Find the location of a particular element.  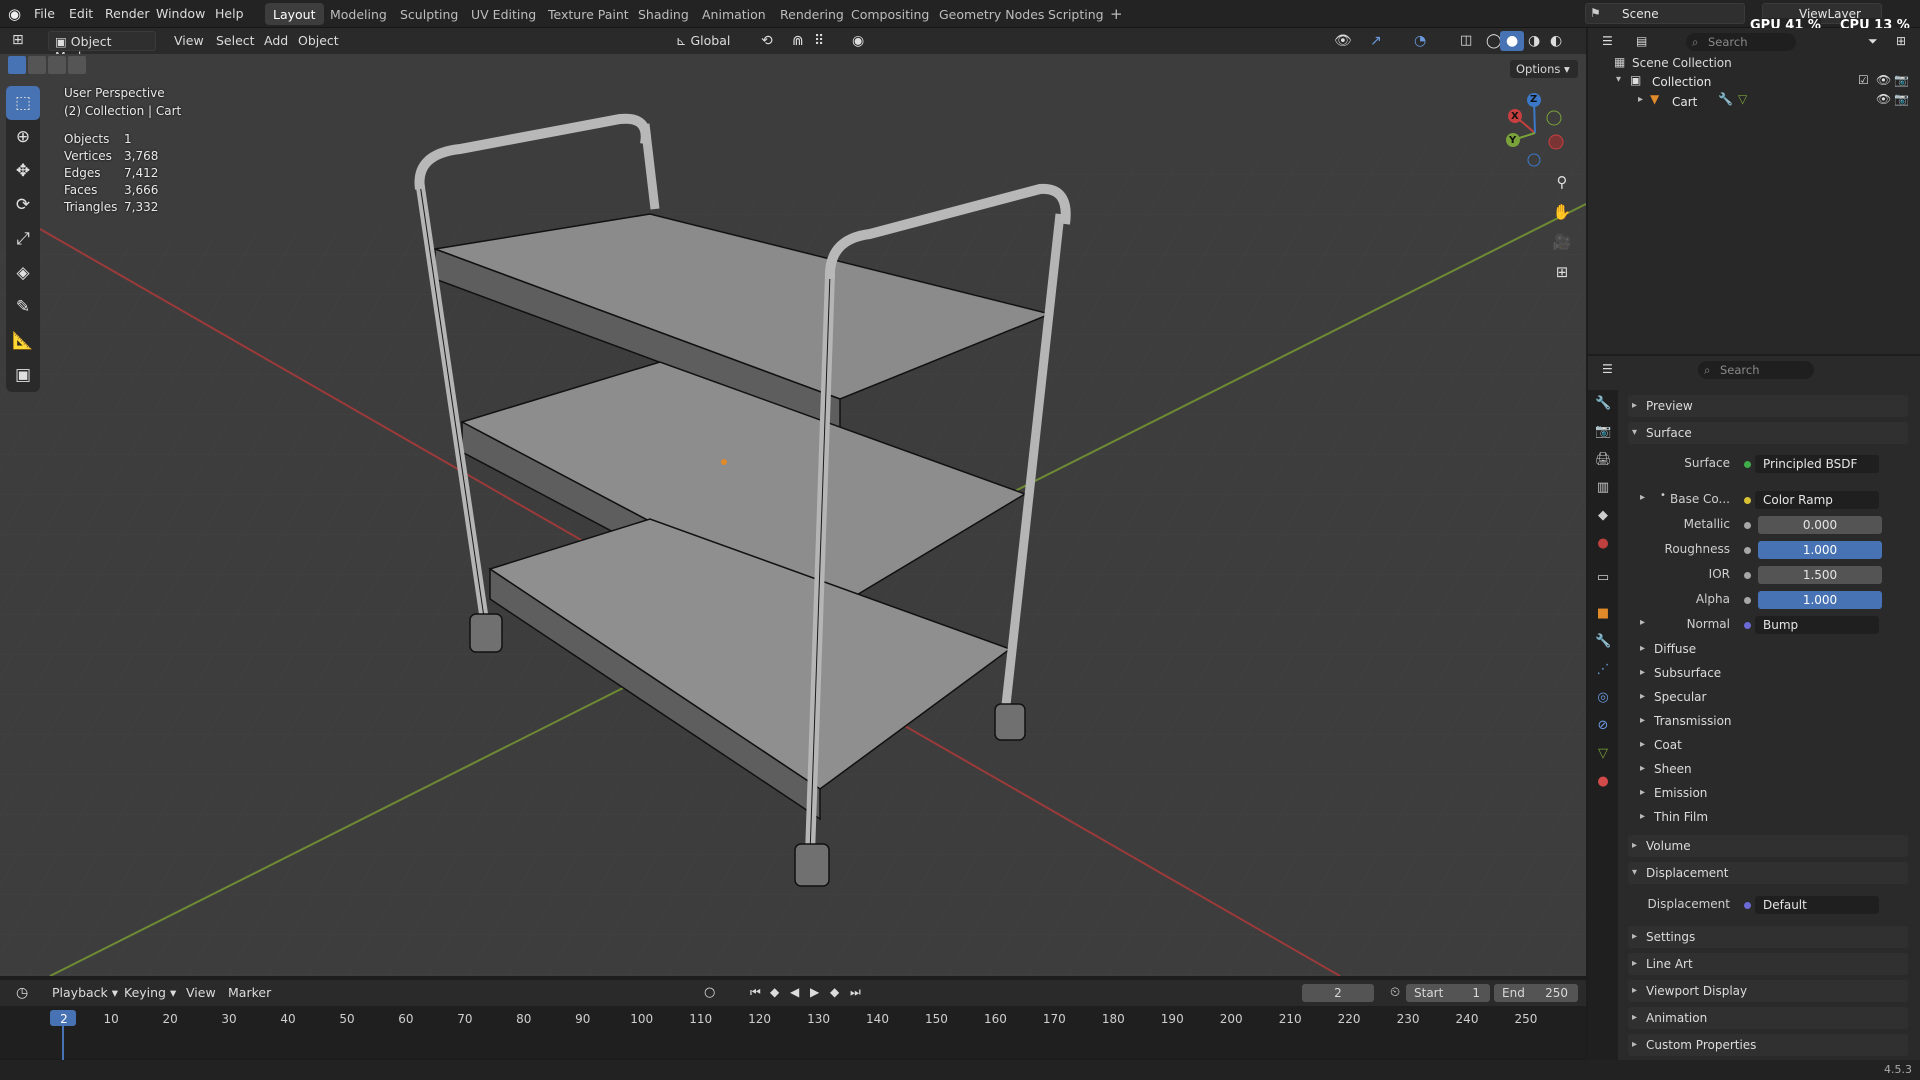

cart-visibility-icon: 👁 is located at coordinates (1883, 99).